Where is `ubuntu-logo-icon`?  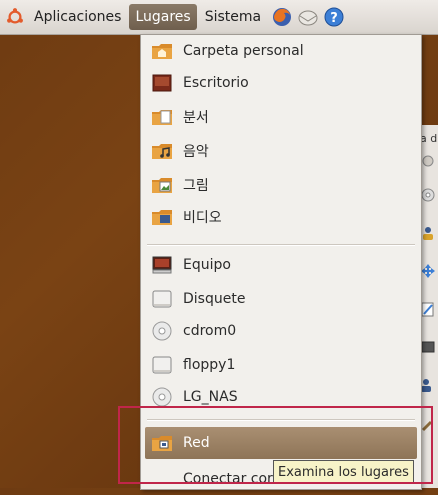
ubuntu-logo-icon is located at coordinates (15, 17).